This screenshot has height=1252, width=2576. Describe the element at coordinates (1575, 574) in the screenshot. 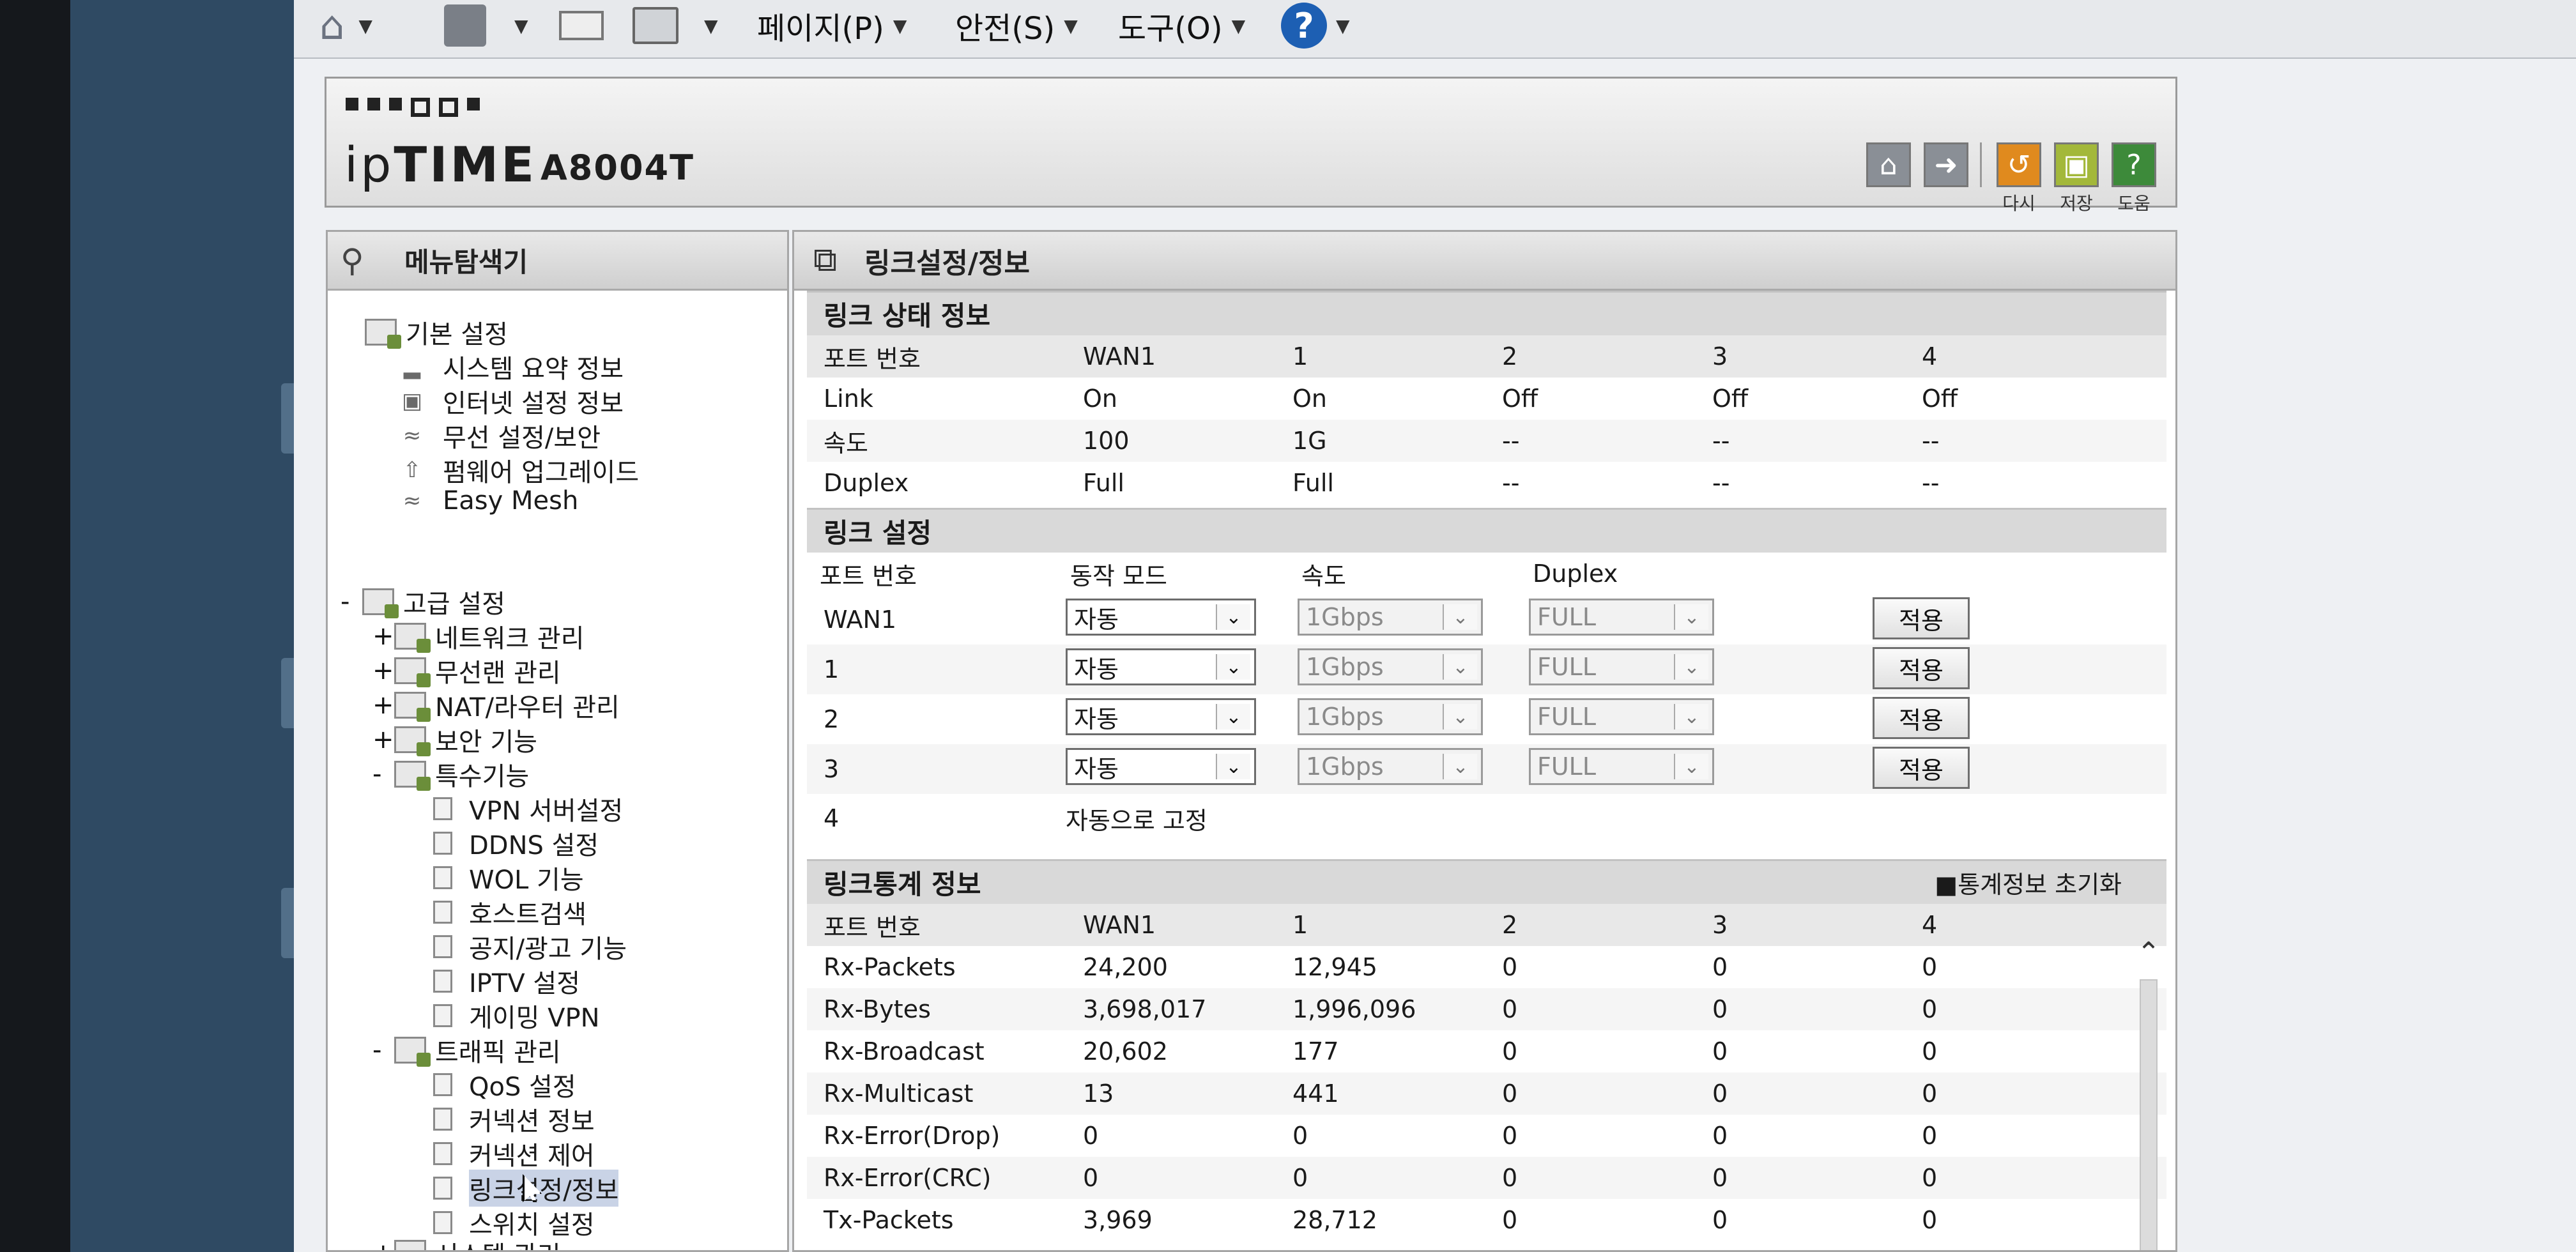

I see `column-header: Duplex` at that location.